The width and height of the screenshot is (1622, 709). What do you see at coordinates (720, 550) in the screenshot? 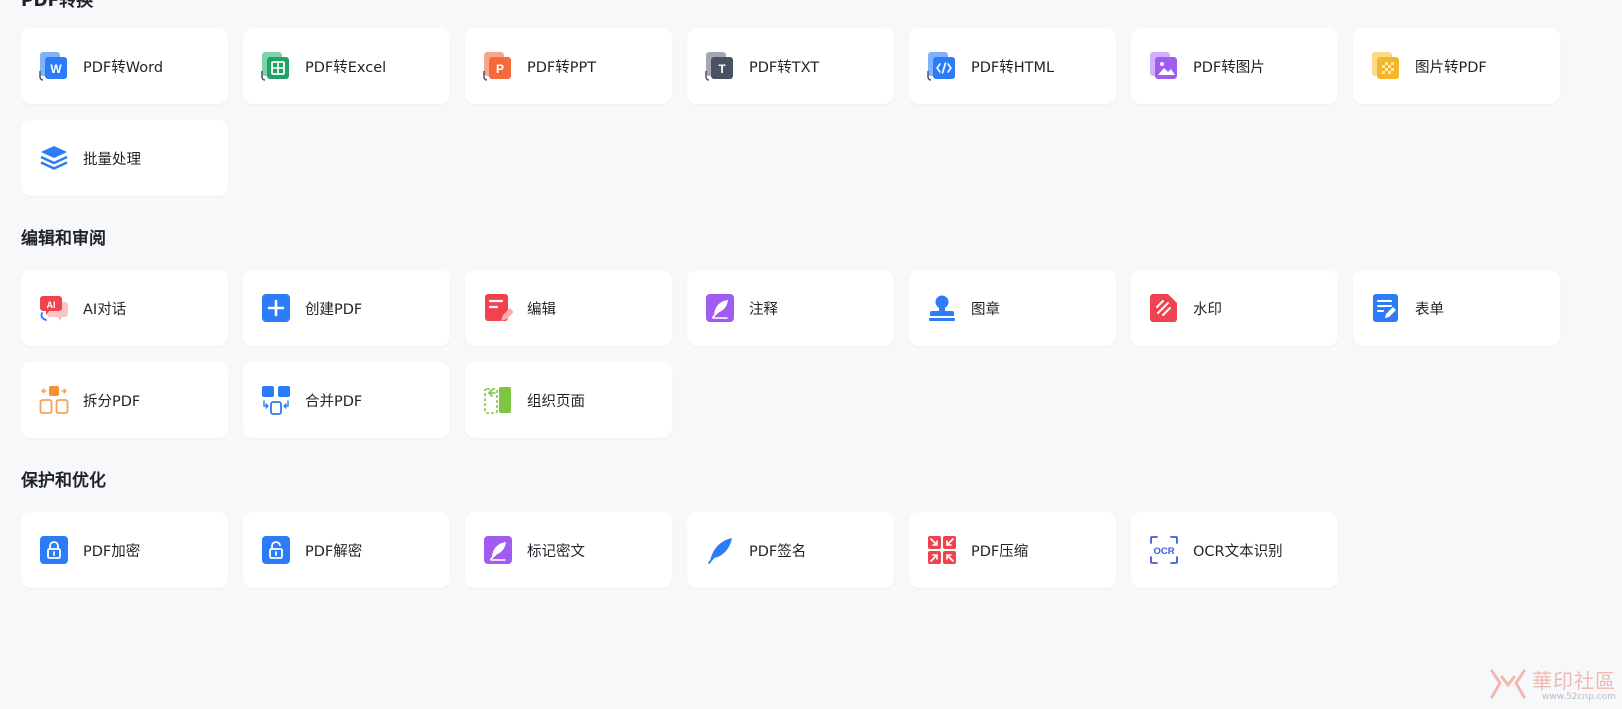
I see `signature-feather-icon` at bounding box center [720, 550].